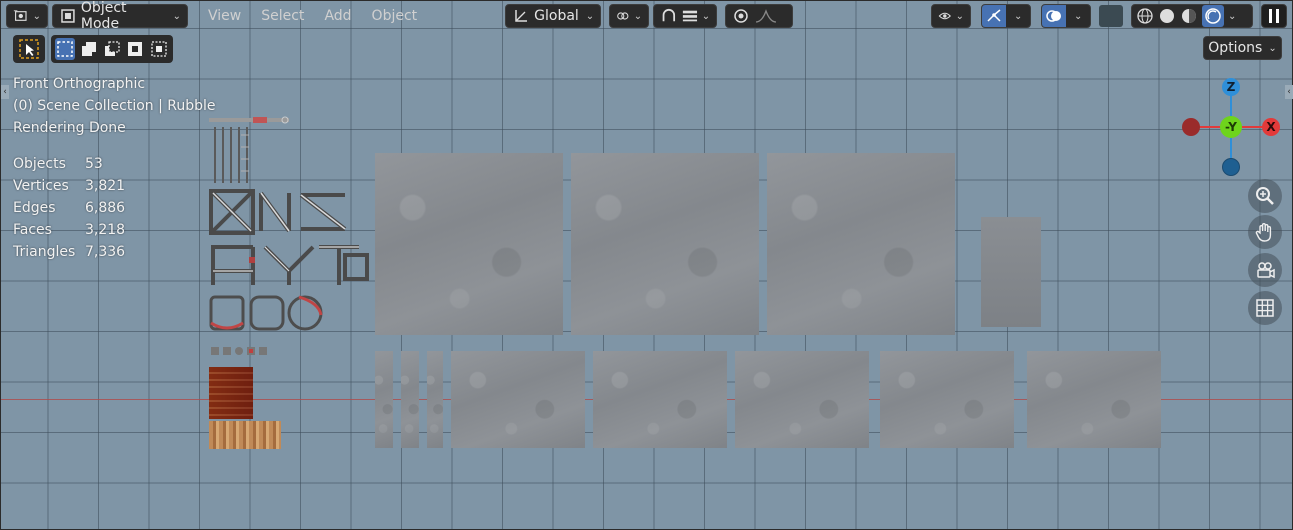 The image size is (1293, 530). Describe the element at coordinates (267, 313) in the screenshot. I see `ring-texture` at that location.